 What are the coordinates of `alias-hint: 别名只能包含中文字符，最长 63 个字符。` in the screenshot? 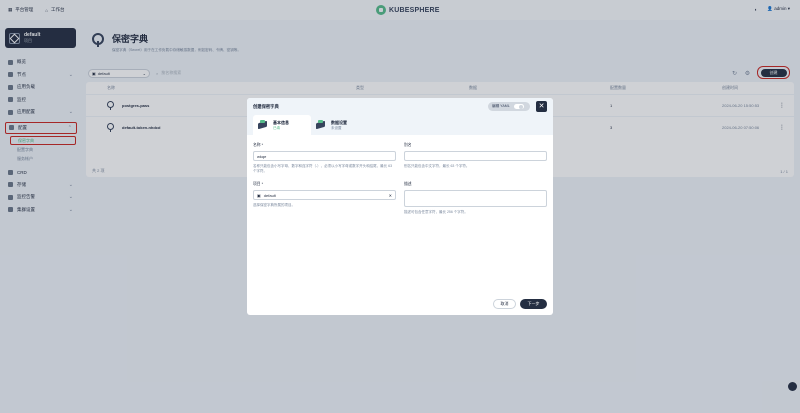 It's located at (437, 166).